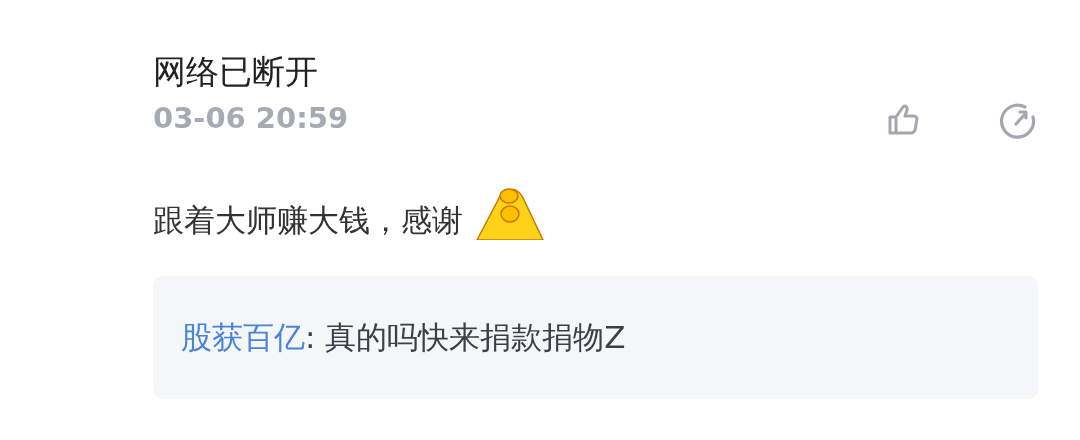 The height and width of the screenshot is (440, 1080). What do you see at coordinates (1018, 120) in the screenshot?
I see `share-icon` at bounding box center [1018, 120].